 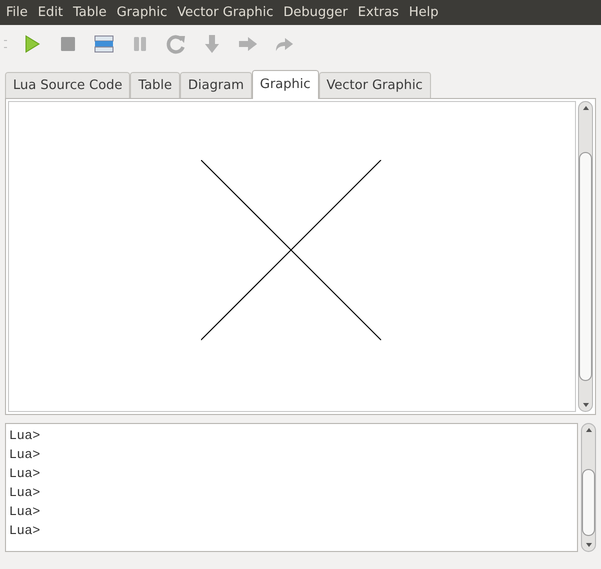 What do you see at coordinates (17, 12) in the screenshot?
I see `menu-item: File` at bounding box center [17, 12].